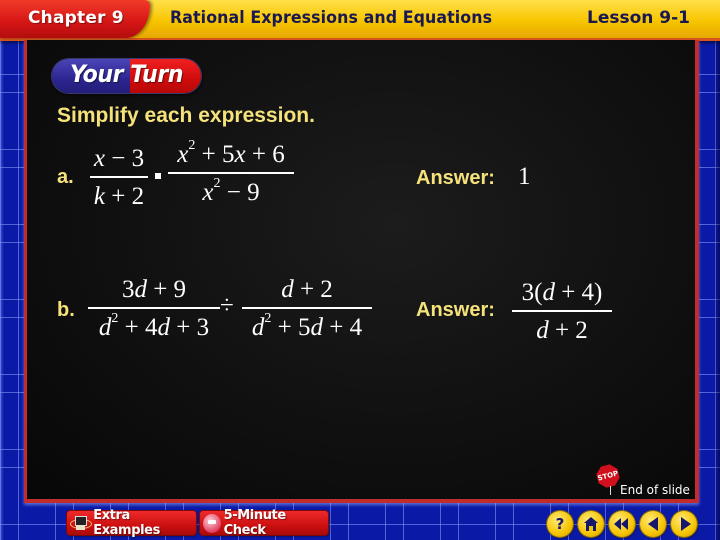 This screenshot has height=540, width=720. Describe the element at coordinates (717, 270) in the screenshot. I see `frame-edge-right` at that location.